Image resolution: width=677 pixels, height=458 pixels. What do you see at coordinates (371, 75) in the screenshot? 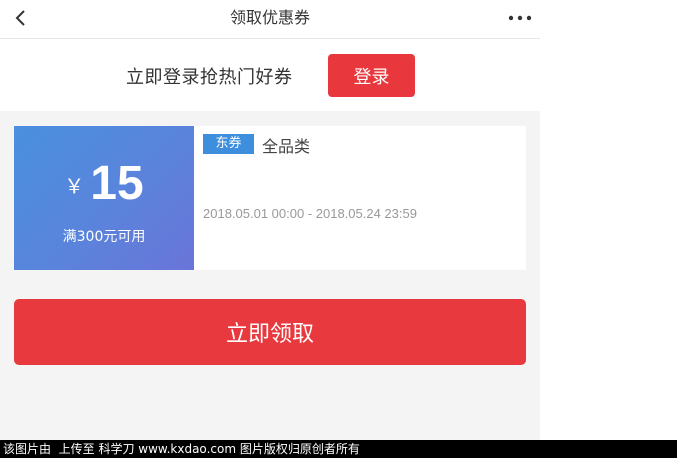
I see `login-button: 登录` at bounding box center [371, 75].